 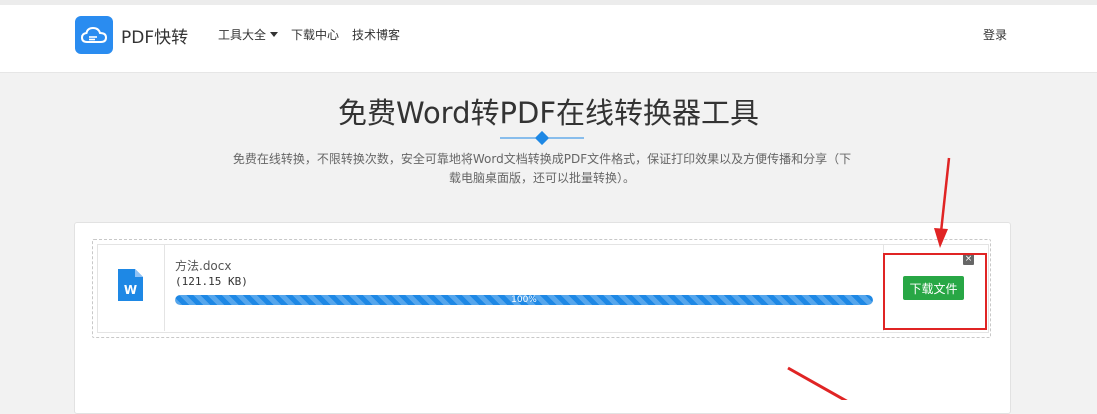 What do you see at coordinates (542, 138) in the screenshot?
I see `title-divider` at bounding box center [542, 138].